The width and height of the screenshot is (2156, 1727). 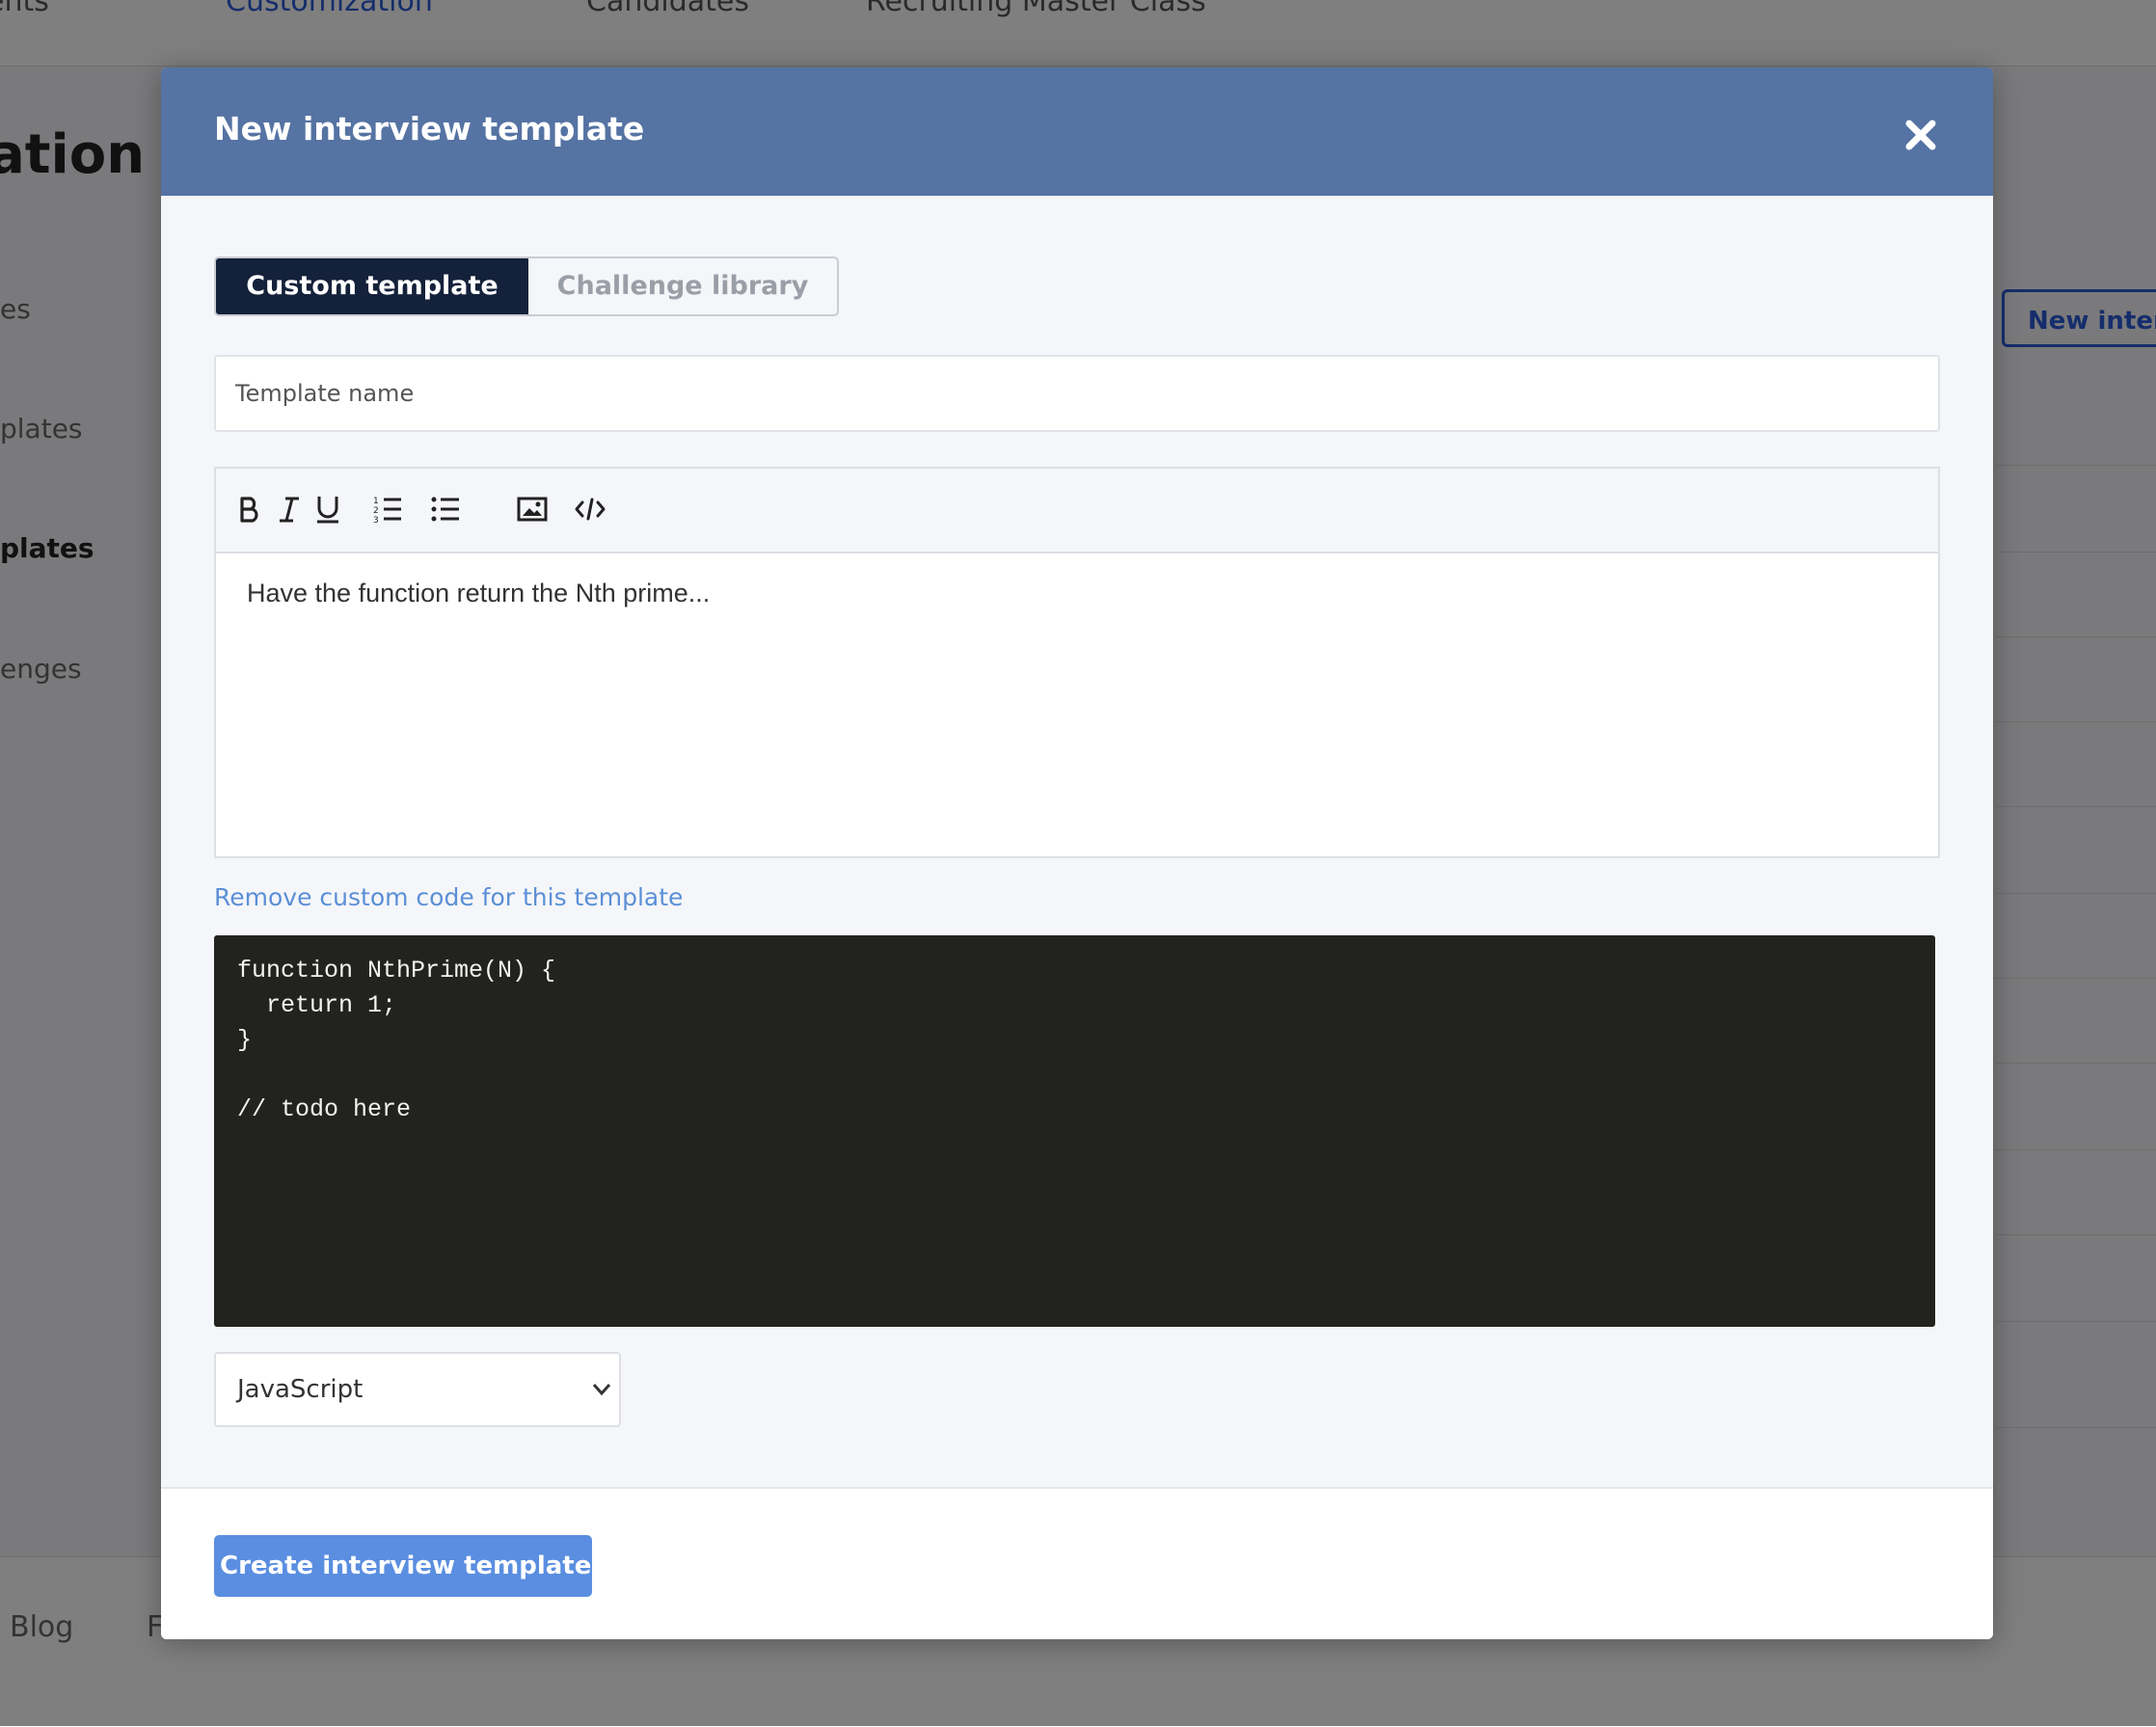 What do you see at coordinates (1077, 393) in the screenshot?
I see `template-name-input` at bounding box center [1077, 393].